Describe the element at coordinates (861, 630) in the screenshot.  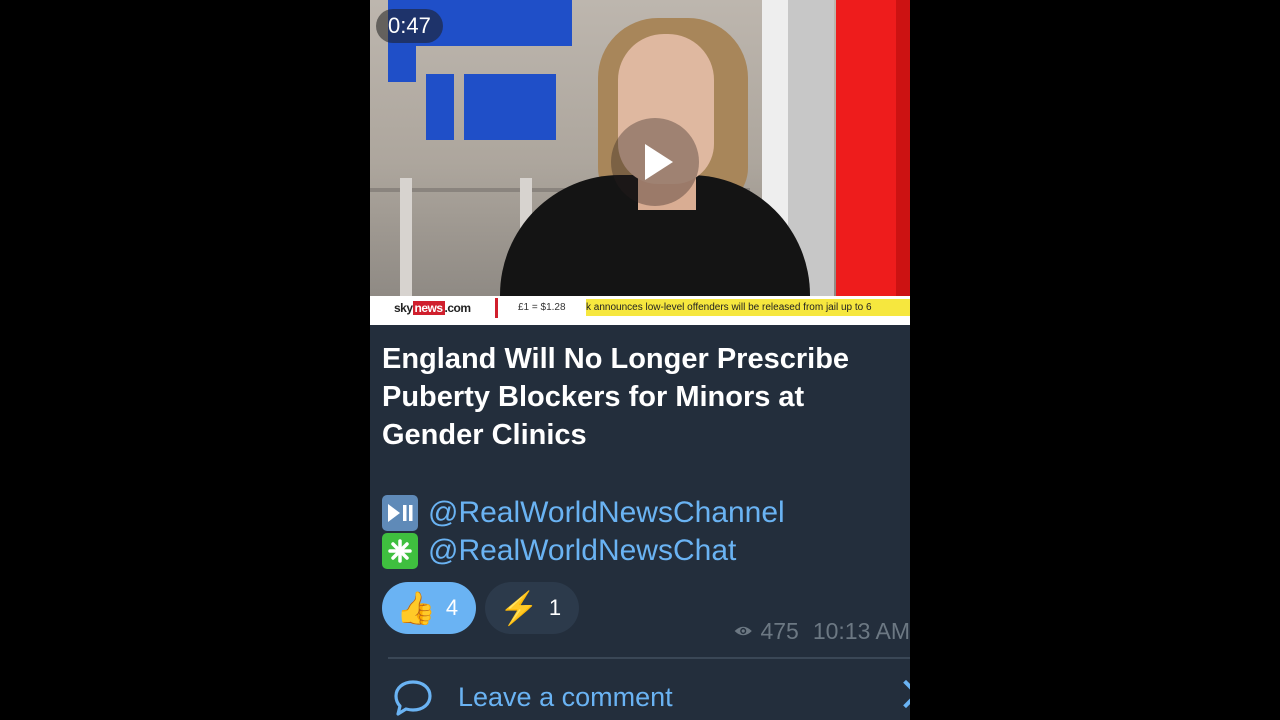
I see `message-time: 10:13 AM` at that location.